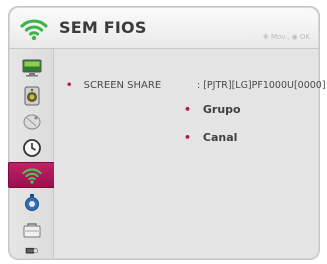 This screenshot has width=327, height=264. Describe the element at coordinates (265, 37) in the screenshot. I see `move-arrows-icon: ✥` at that location.